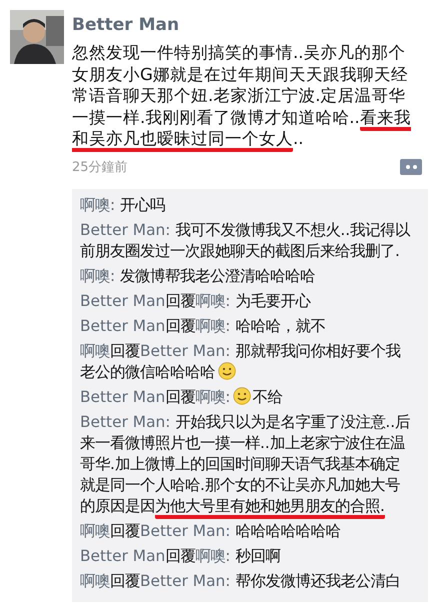  Describe the element at coordinates (242, 96) in the screenshot. I see `post-text: 忽然发现一件特别搞笑的事情..吴亦凡的那个女朋友小G娜就是在过年期间天天跟我聊天经常语音聊天那个妞.老家浙江宁波.定居温哥华一摸一样.我刚刚看了微博才知道哈哈..看来我和吴亦凡也暧昧过同一个女人..` at that location.